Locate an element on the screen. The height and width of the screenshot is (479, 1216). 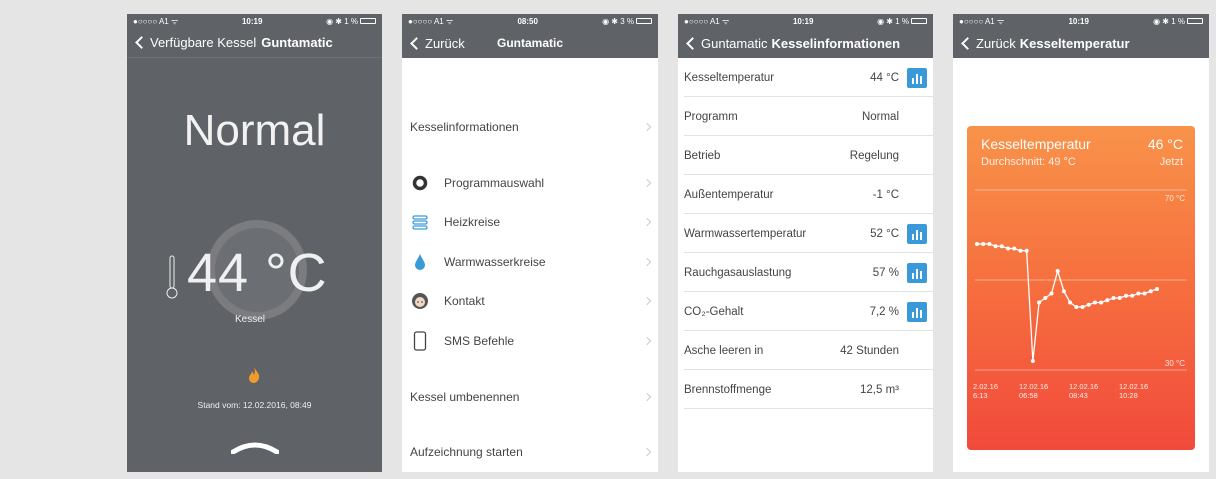
back-label: Zurück is located at coordinates (445, 43).